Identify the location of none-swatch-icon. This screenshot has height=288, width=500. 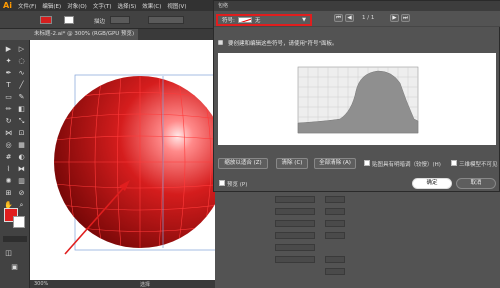
(244, 20).